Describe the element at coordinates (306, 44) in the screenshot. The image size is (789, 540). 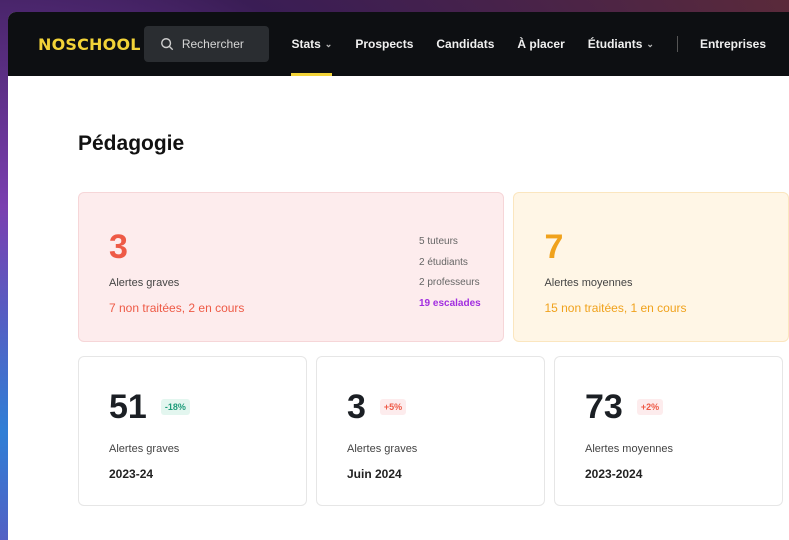
I see `nav-stats-label: Stats` at that location.